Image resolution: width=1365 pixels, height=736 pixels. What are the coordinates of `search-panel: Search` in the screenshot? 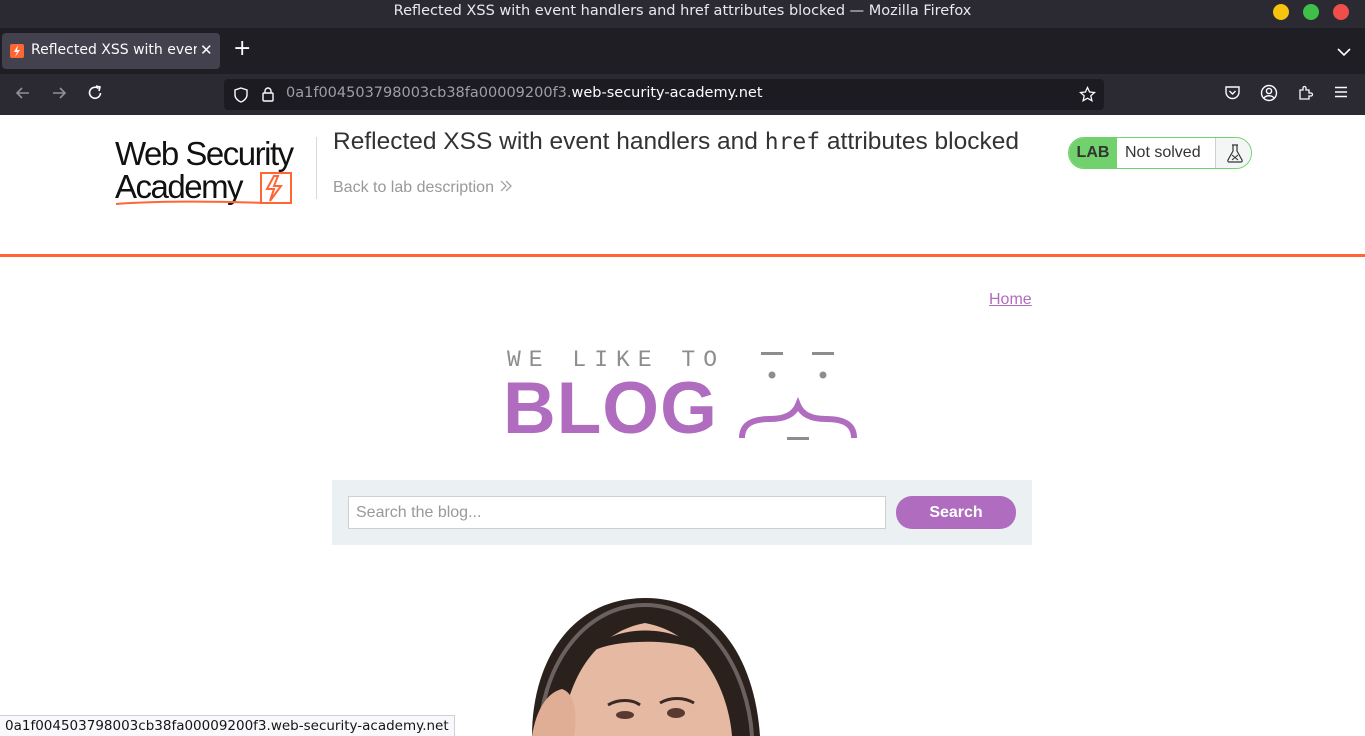 It's located at (682, 512).